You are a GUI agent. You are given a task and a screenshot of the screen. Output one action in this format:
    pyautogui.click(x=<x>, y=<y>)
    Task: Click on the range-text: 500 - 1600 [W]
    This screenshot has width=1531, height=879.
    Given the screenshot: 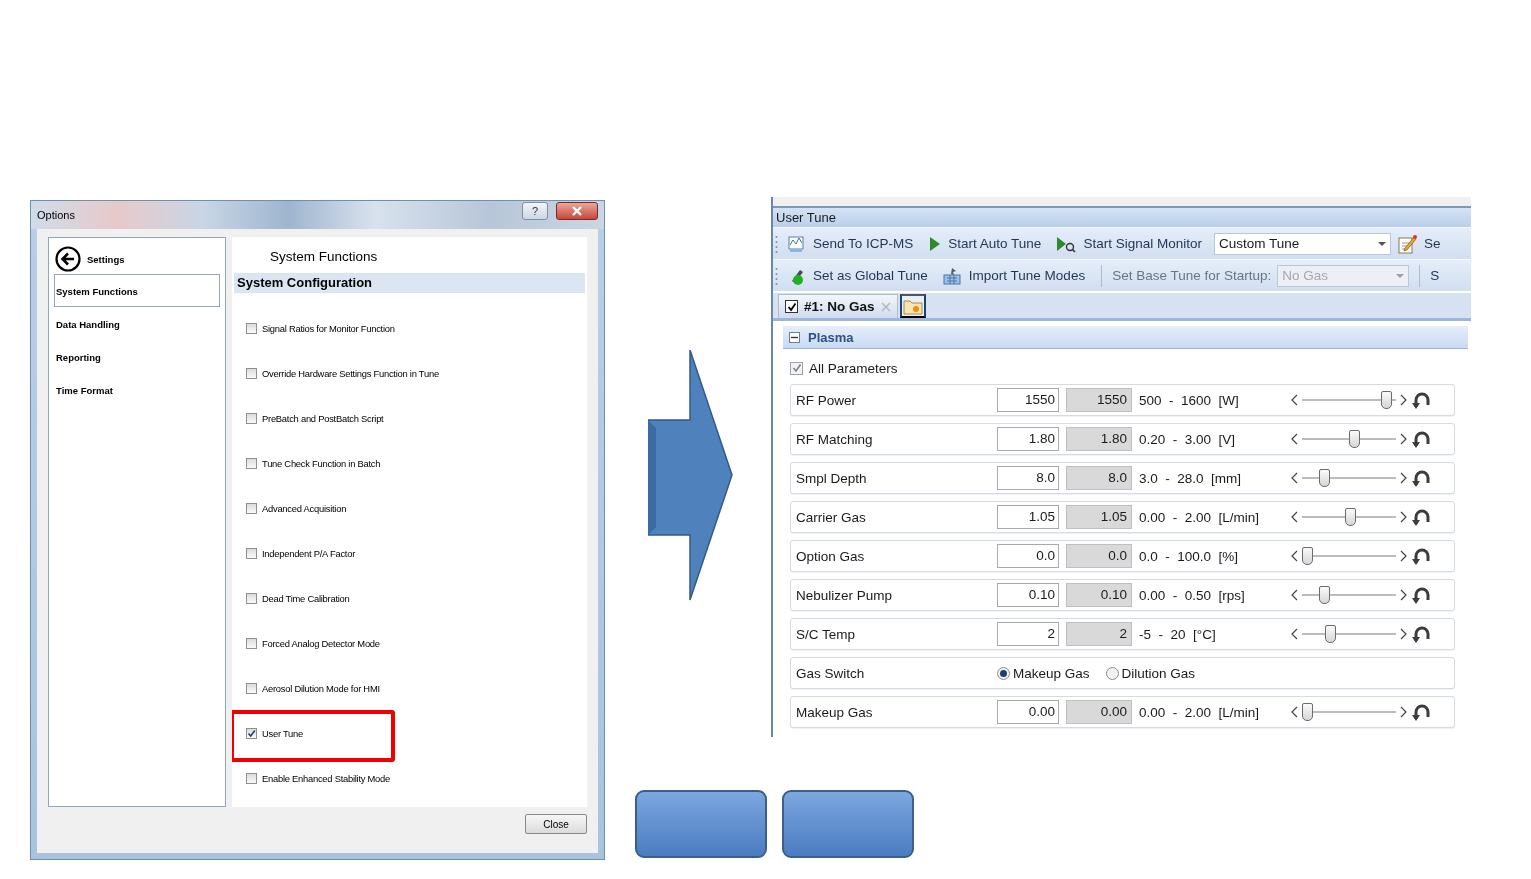 What is the action you would take?
    pyautogui.click(x=1189, y=400)
    